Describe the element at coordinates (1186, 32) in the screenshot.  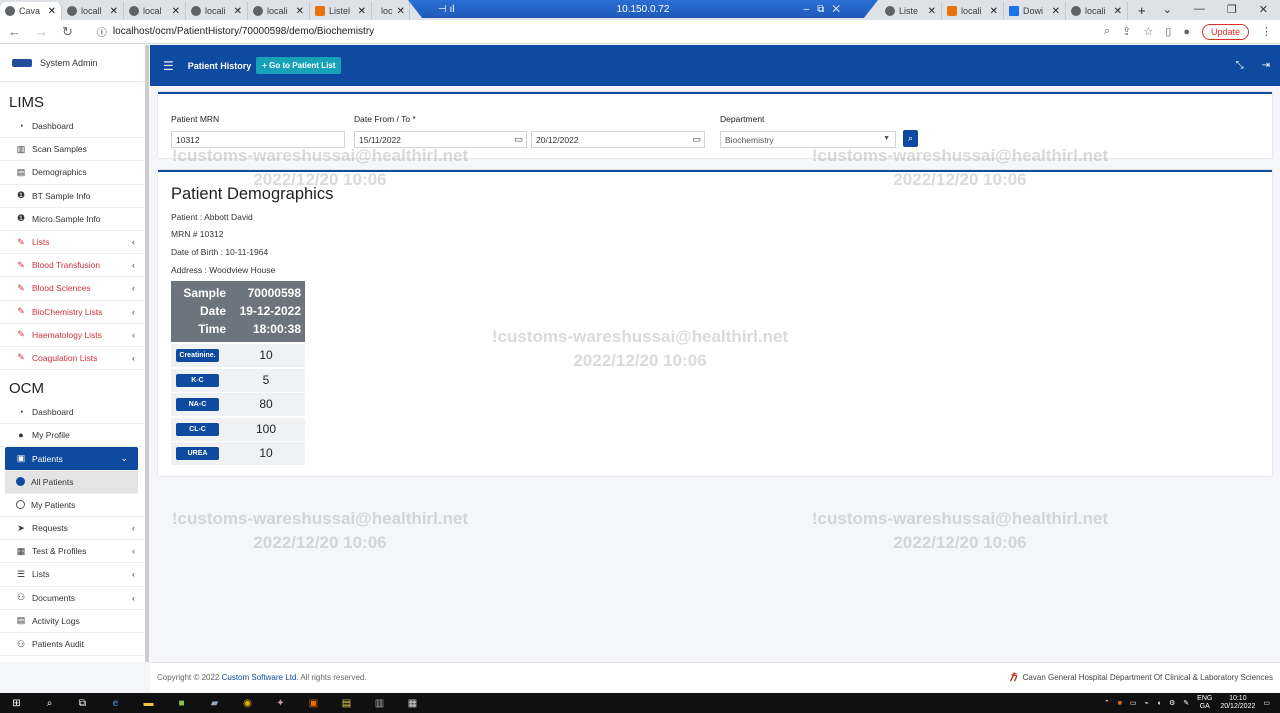
I see `profile-icon: ●` at that location.